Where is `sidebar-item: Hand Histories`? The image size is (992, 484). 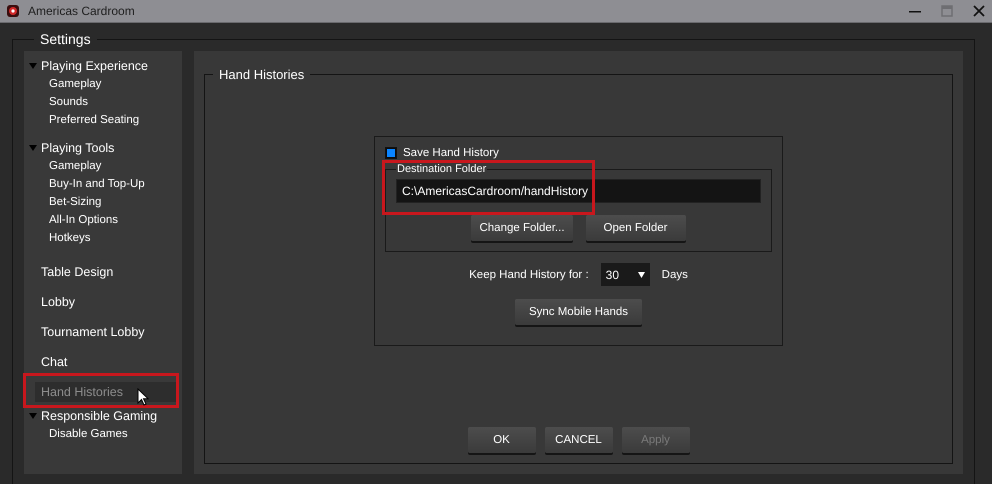
sidebar-item: Hand Histories is located at coordinates (105, 392).